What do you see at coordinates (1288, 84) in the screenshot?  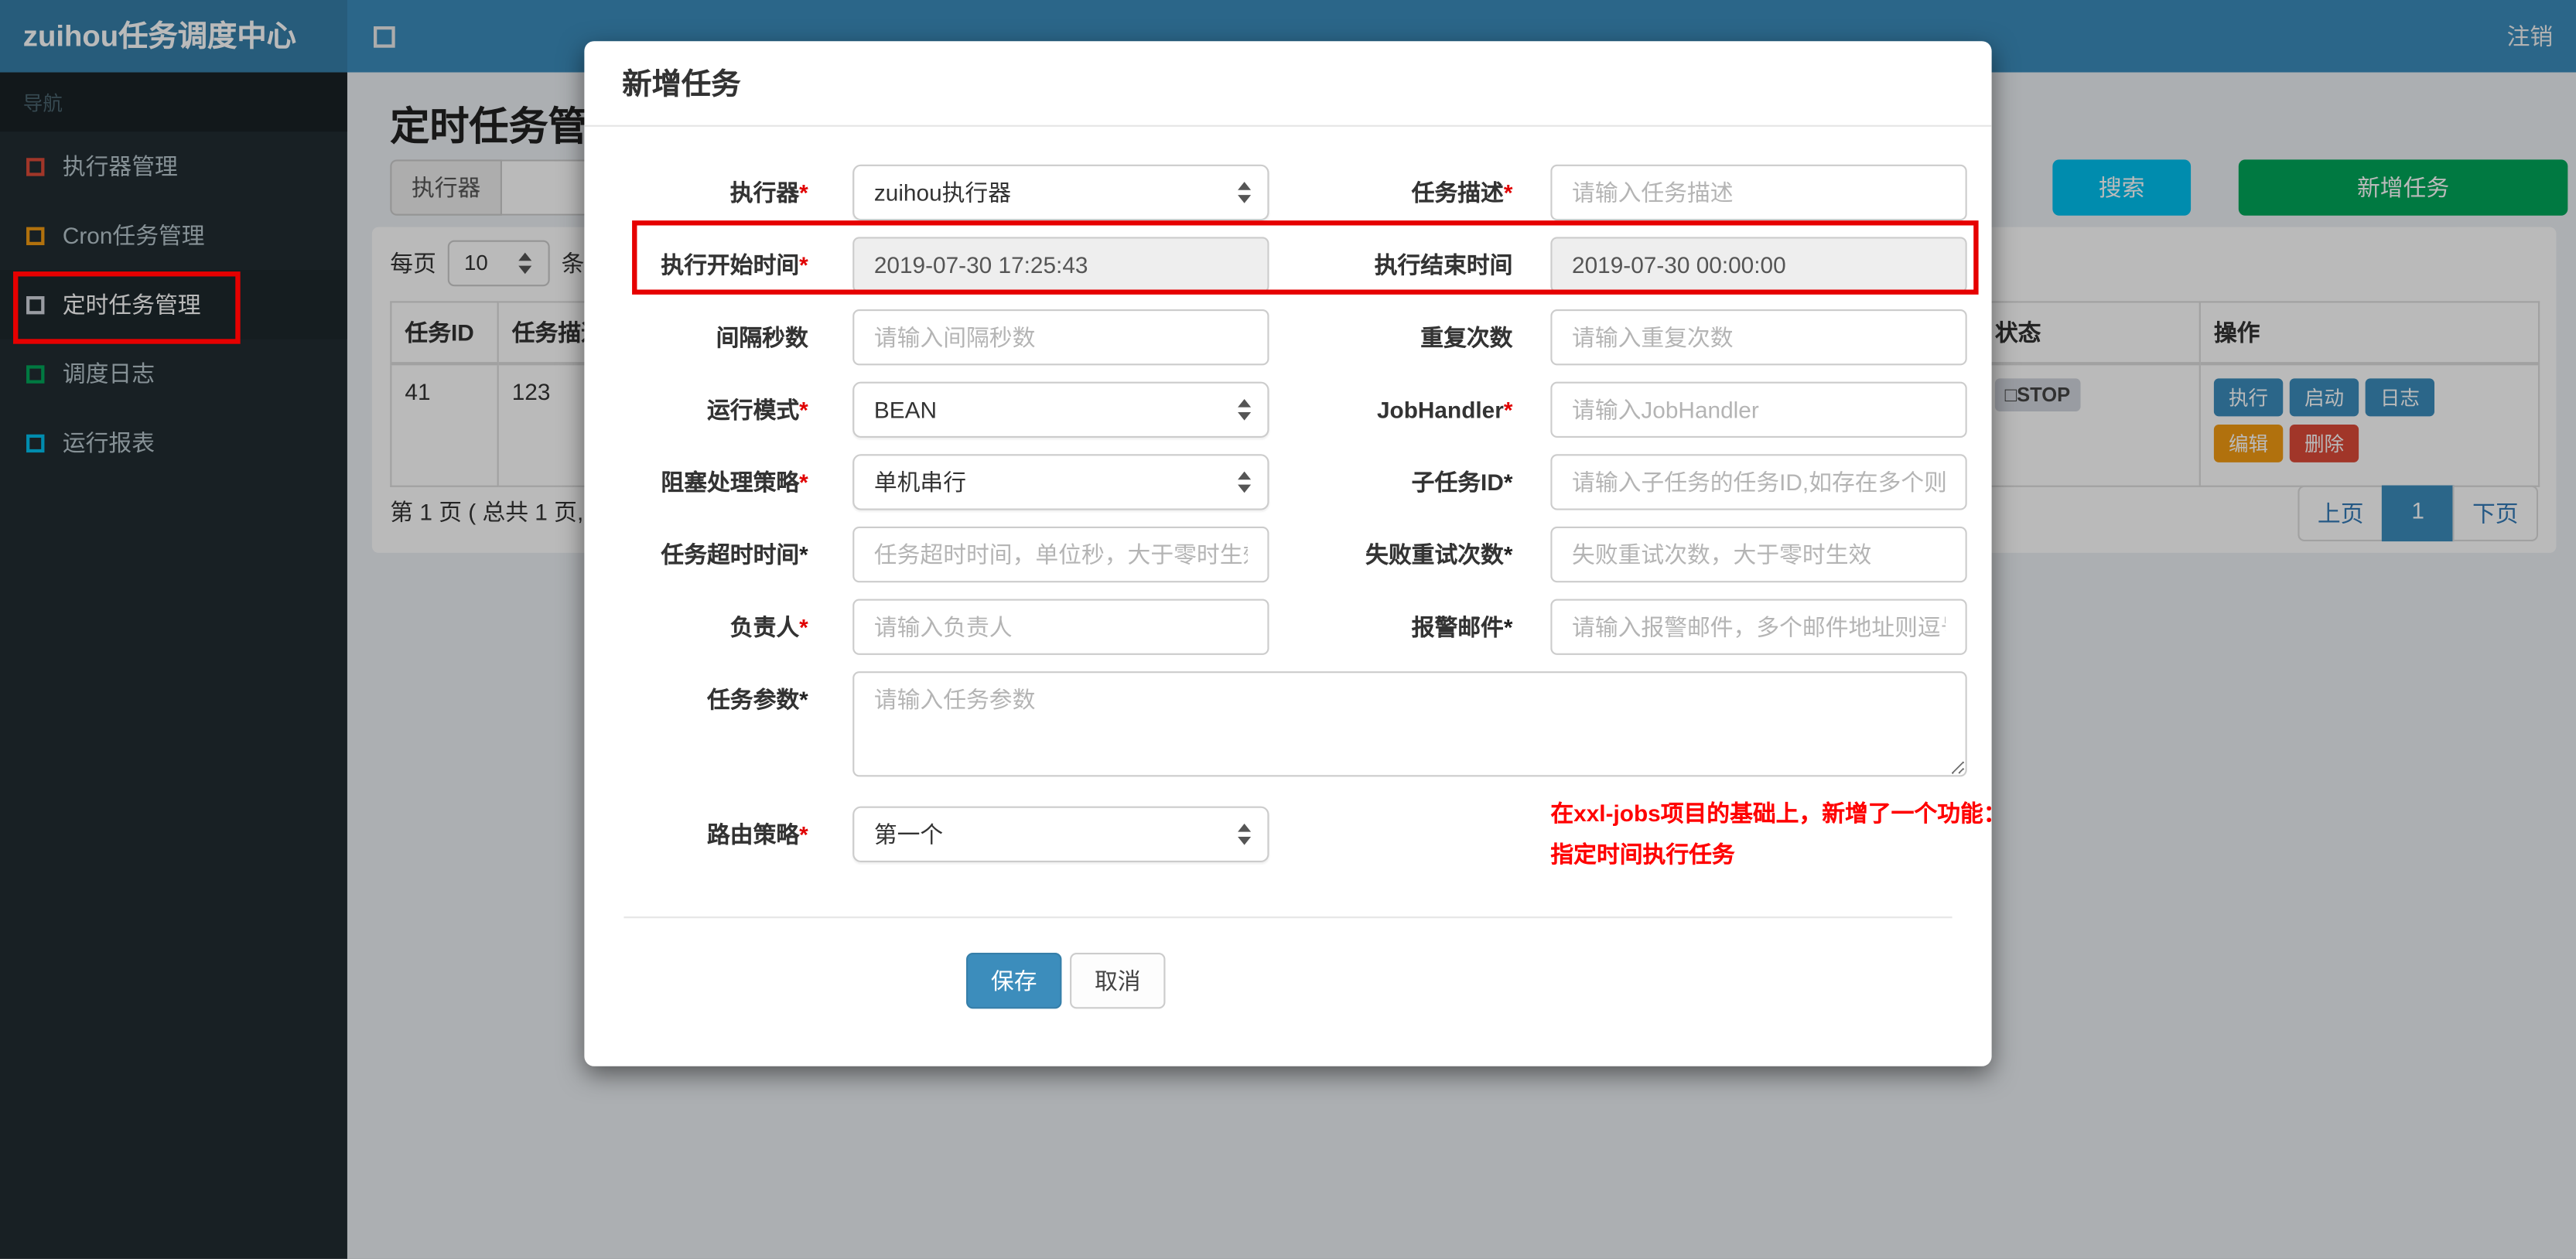 I see `modal-header: 新增任务` at bounding box center [1288, 84].